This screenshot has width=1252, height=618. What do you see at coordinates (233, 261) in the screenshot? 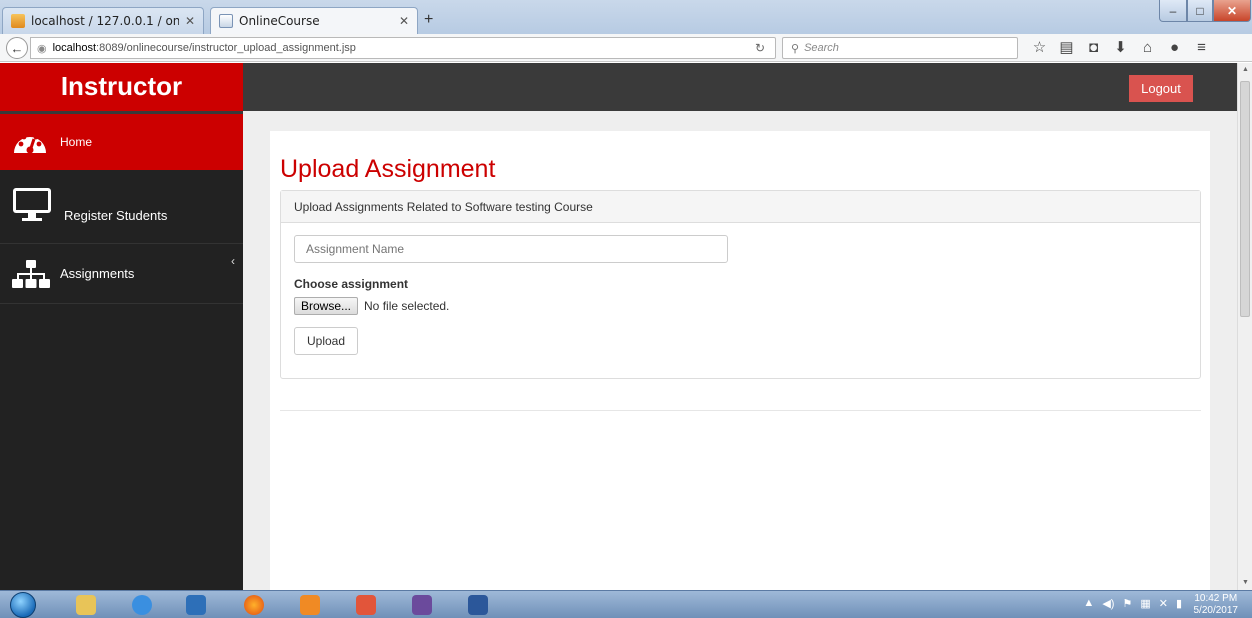
I see `chevron-left-icon: ‹` at bounding box center [233, 261].